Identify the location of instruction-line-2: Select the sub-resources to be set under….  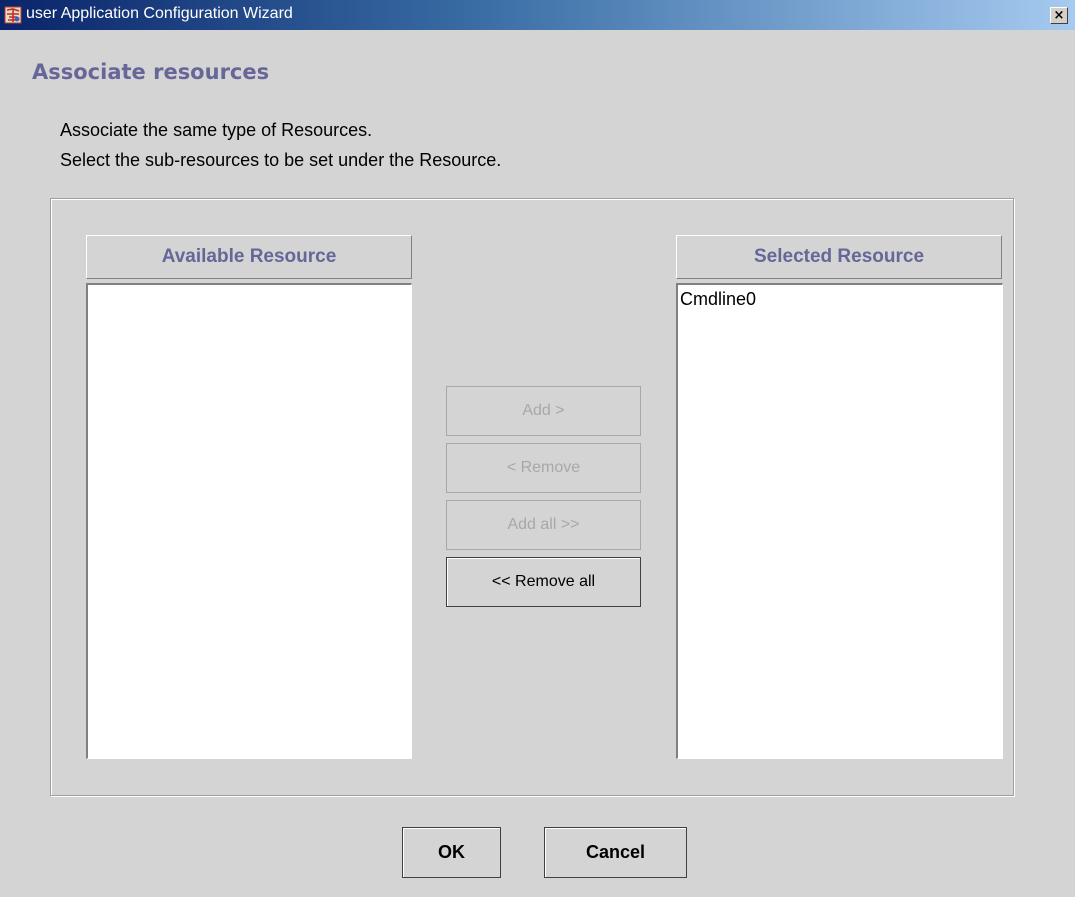
(281, 160).